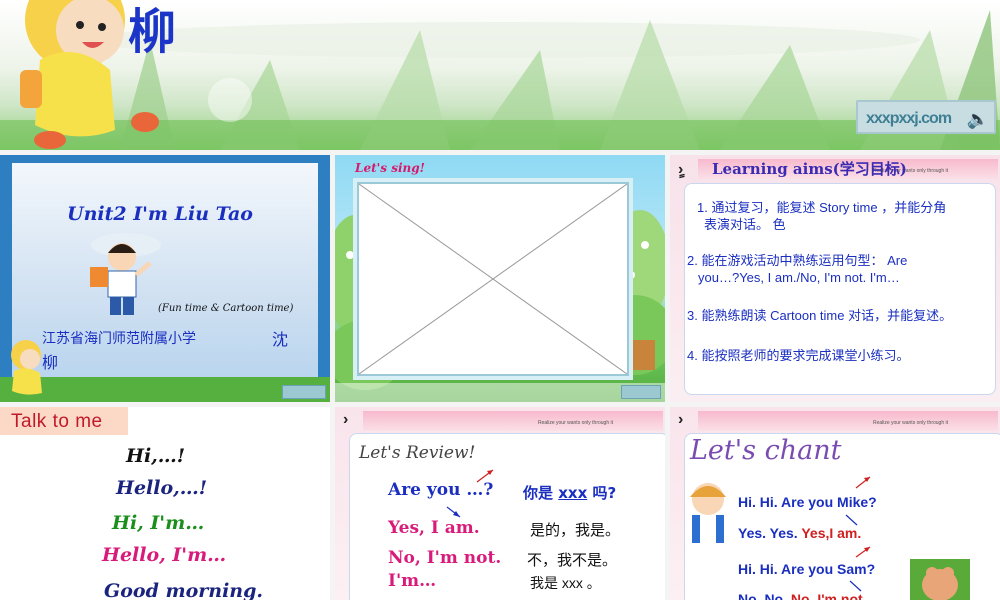 The width and height of the screenshot is (1000, 600). Describe the element at coordinates (573, 493) in the screenshot. I see `question-cn-blank: xxx` at that location.